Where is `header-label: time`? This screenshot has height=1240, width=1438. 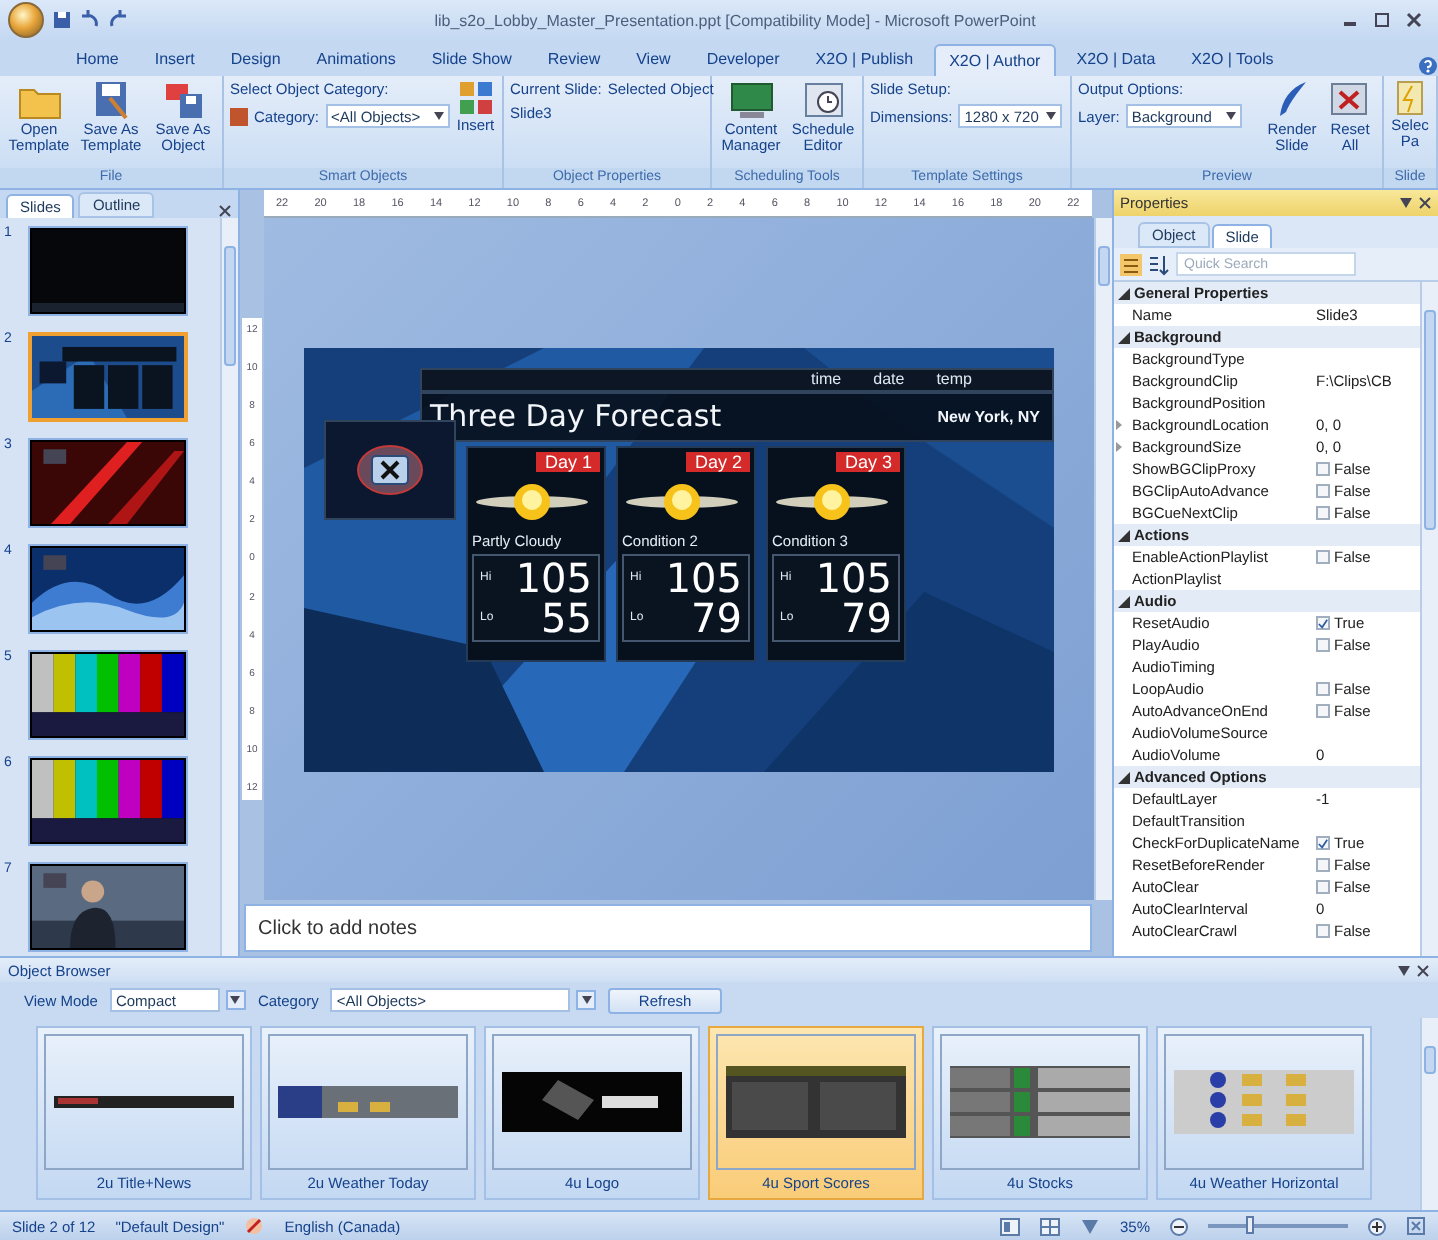
header-label: time is located at coordinates (826, 379).